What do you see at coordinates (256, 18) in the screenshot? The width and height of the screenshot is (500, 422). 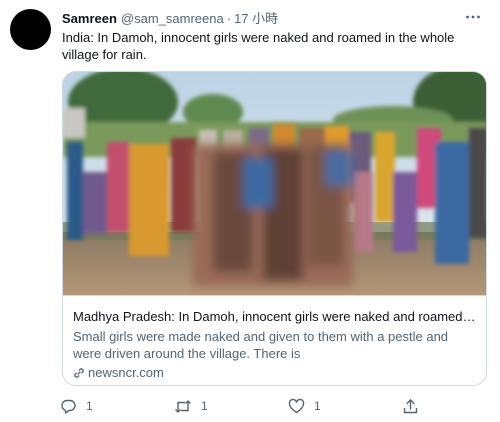 I see `tweet-time: 17 小時` at bounding box center [256, 18].